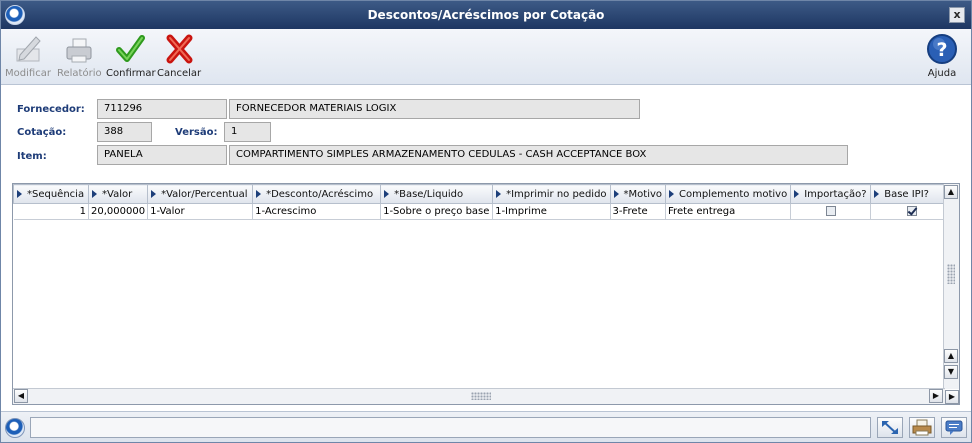  I want to click on scroll-down-button: ▼, so click(951, 372).